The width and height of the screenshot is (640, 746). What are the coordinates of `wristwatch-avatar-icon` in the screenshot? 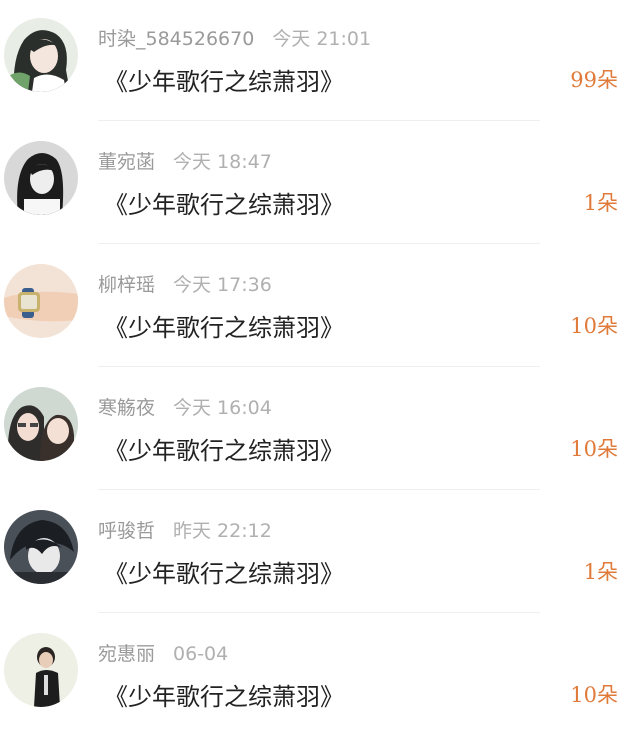 It's located at (41, 301).